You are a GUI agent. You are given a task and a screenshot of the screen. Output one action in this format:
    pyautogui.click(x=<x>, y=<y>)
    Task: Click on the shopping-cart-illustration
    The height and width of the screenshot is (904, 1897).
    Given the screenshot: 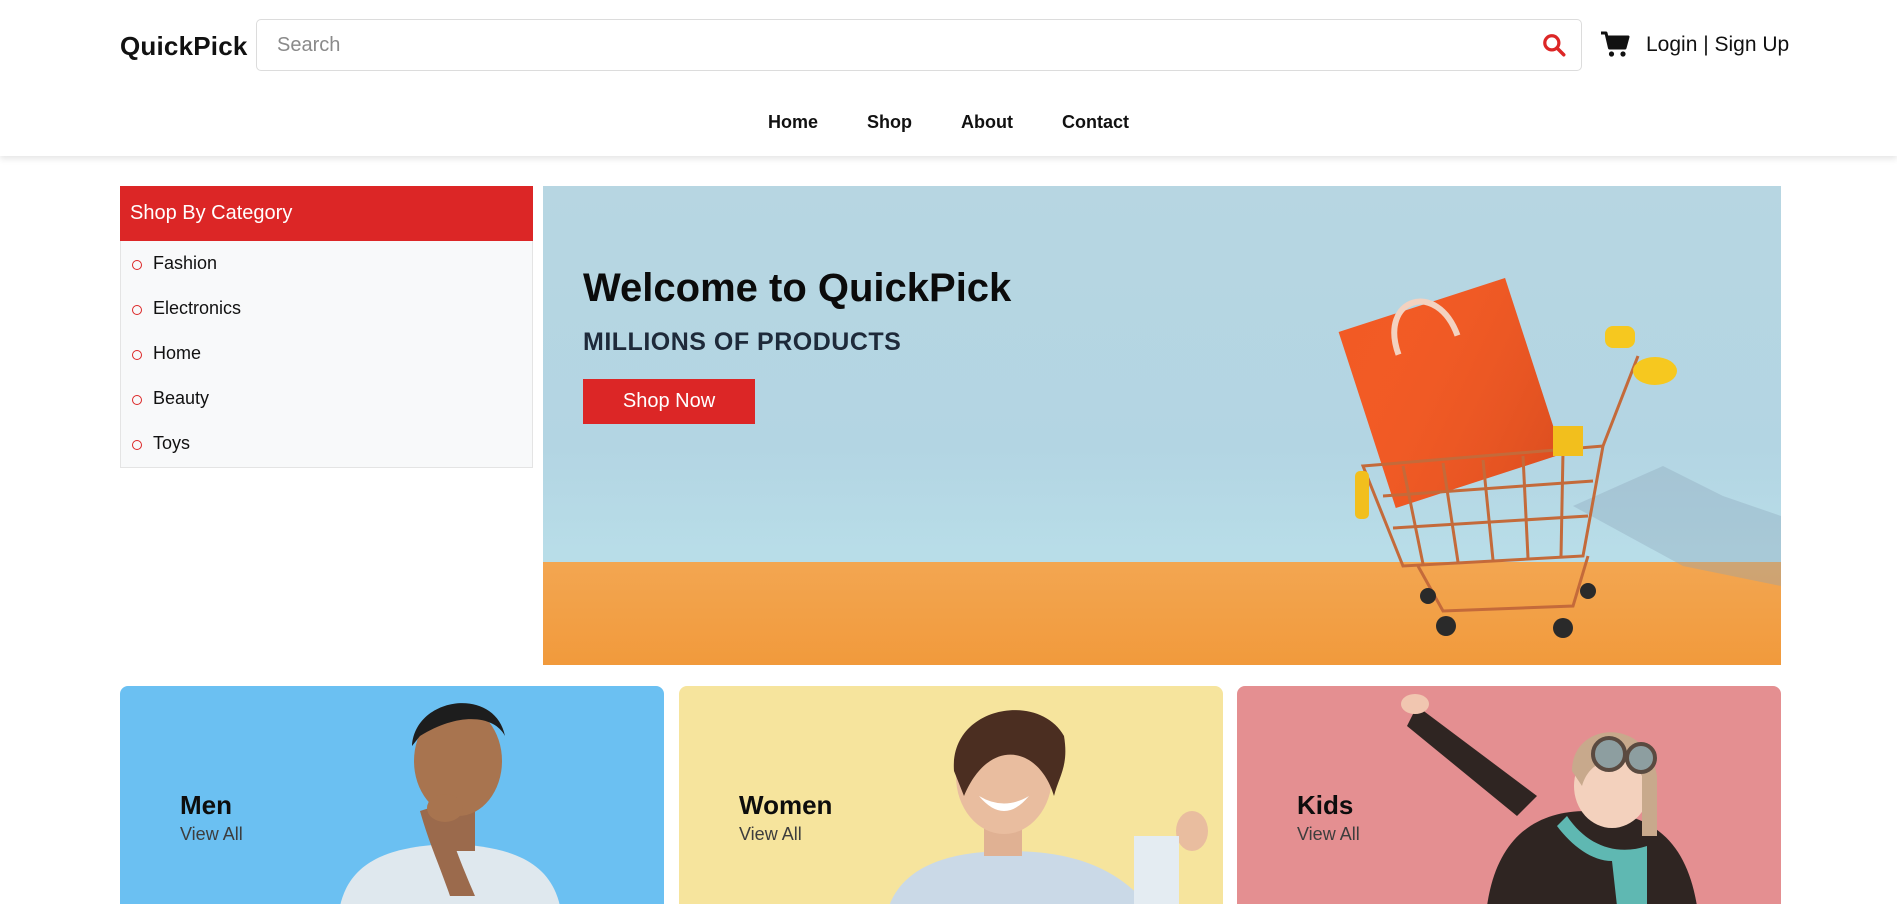 What is the action you would take?
    pyautogui.click(x=1559, y=457)
    